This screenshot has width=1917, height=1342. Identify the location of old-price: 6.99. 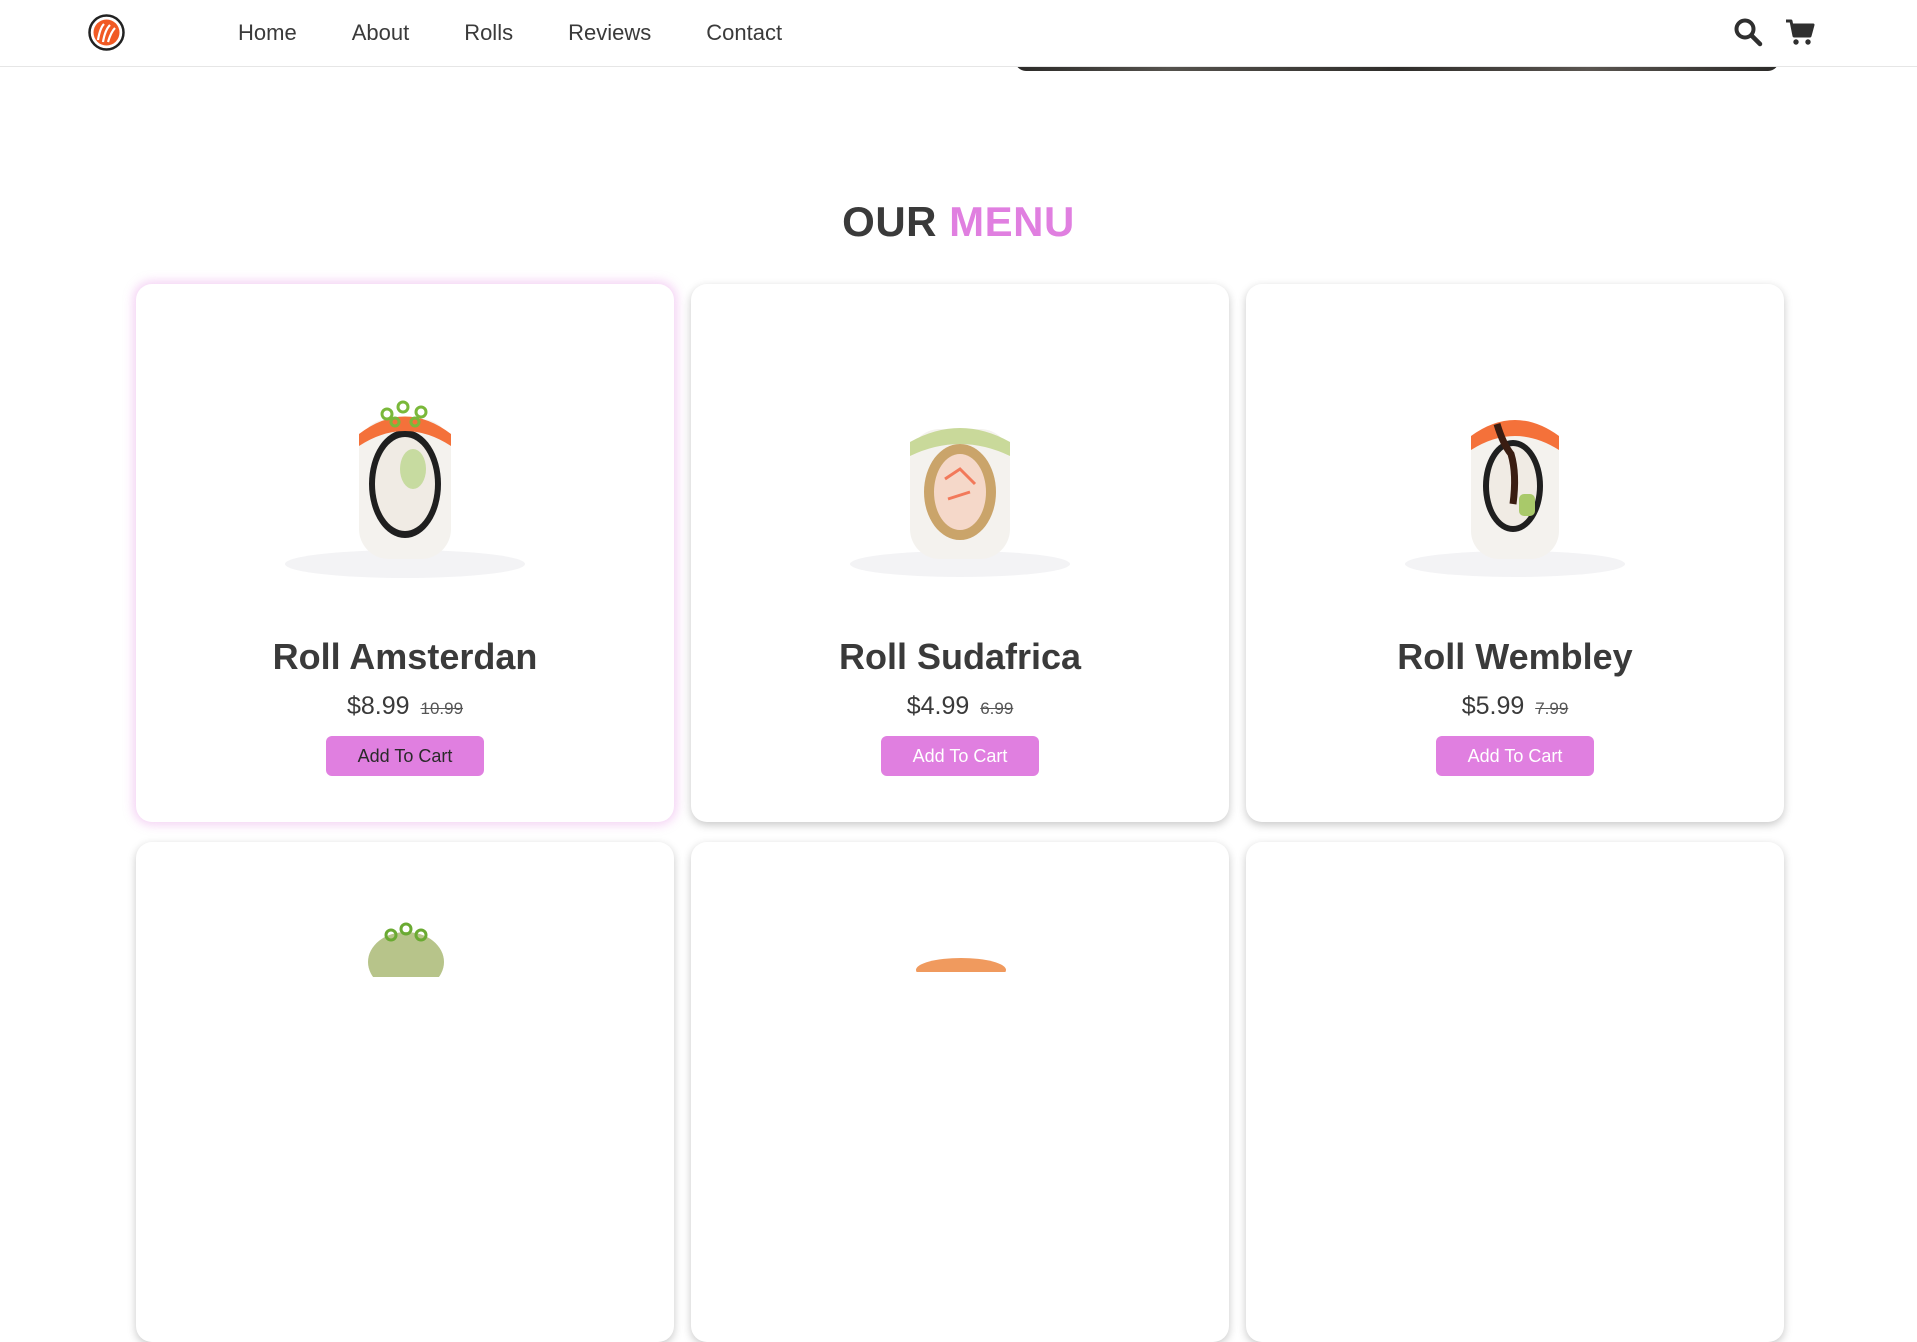
(997, 708).